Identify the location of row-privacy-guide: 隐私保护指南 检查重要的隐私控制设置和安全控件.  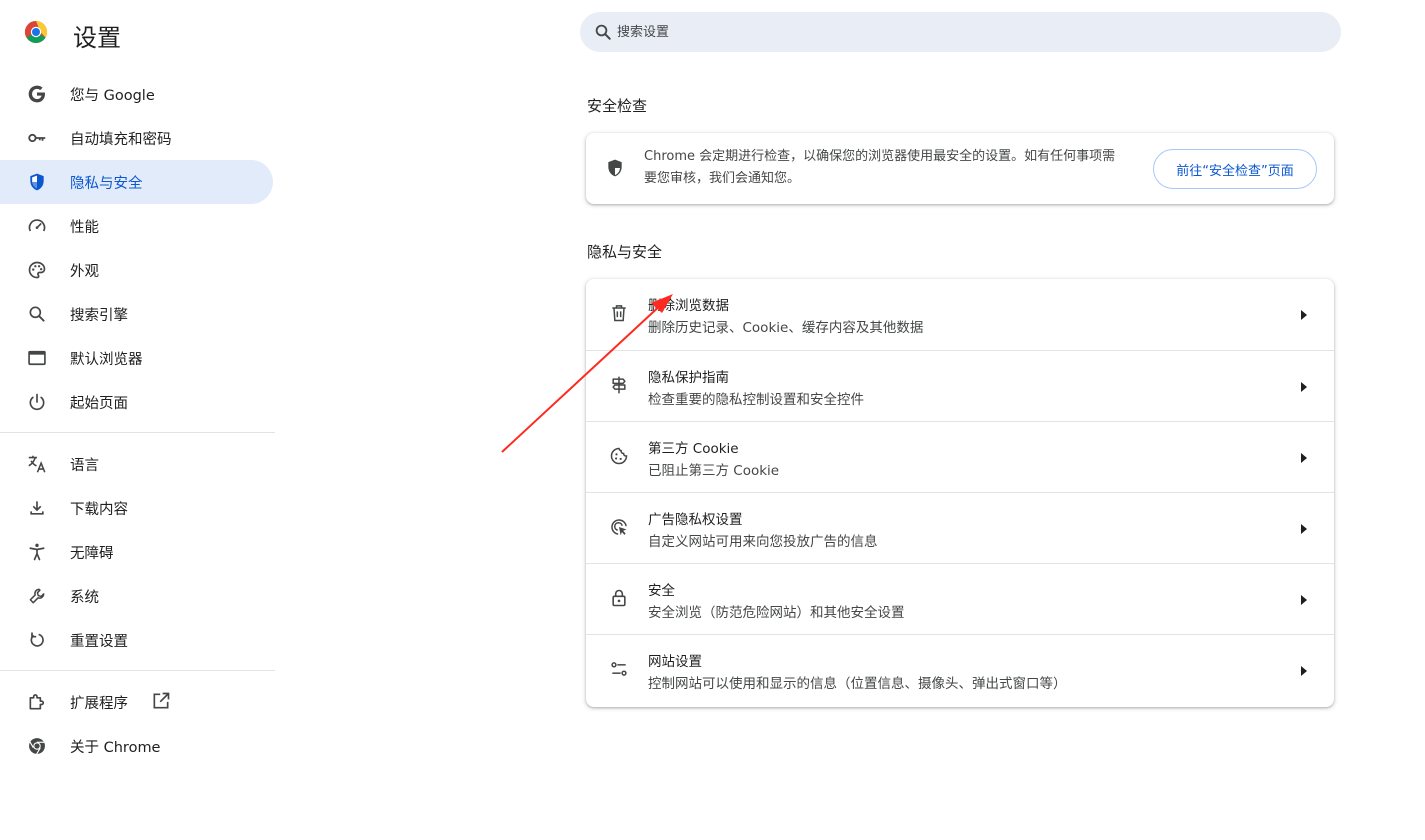
(960, 385).